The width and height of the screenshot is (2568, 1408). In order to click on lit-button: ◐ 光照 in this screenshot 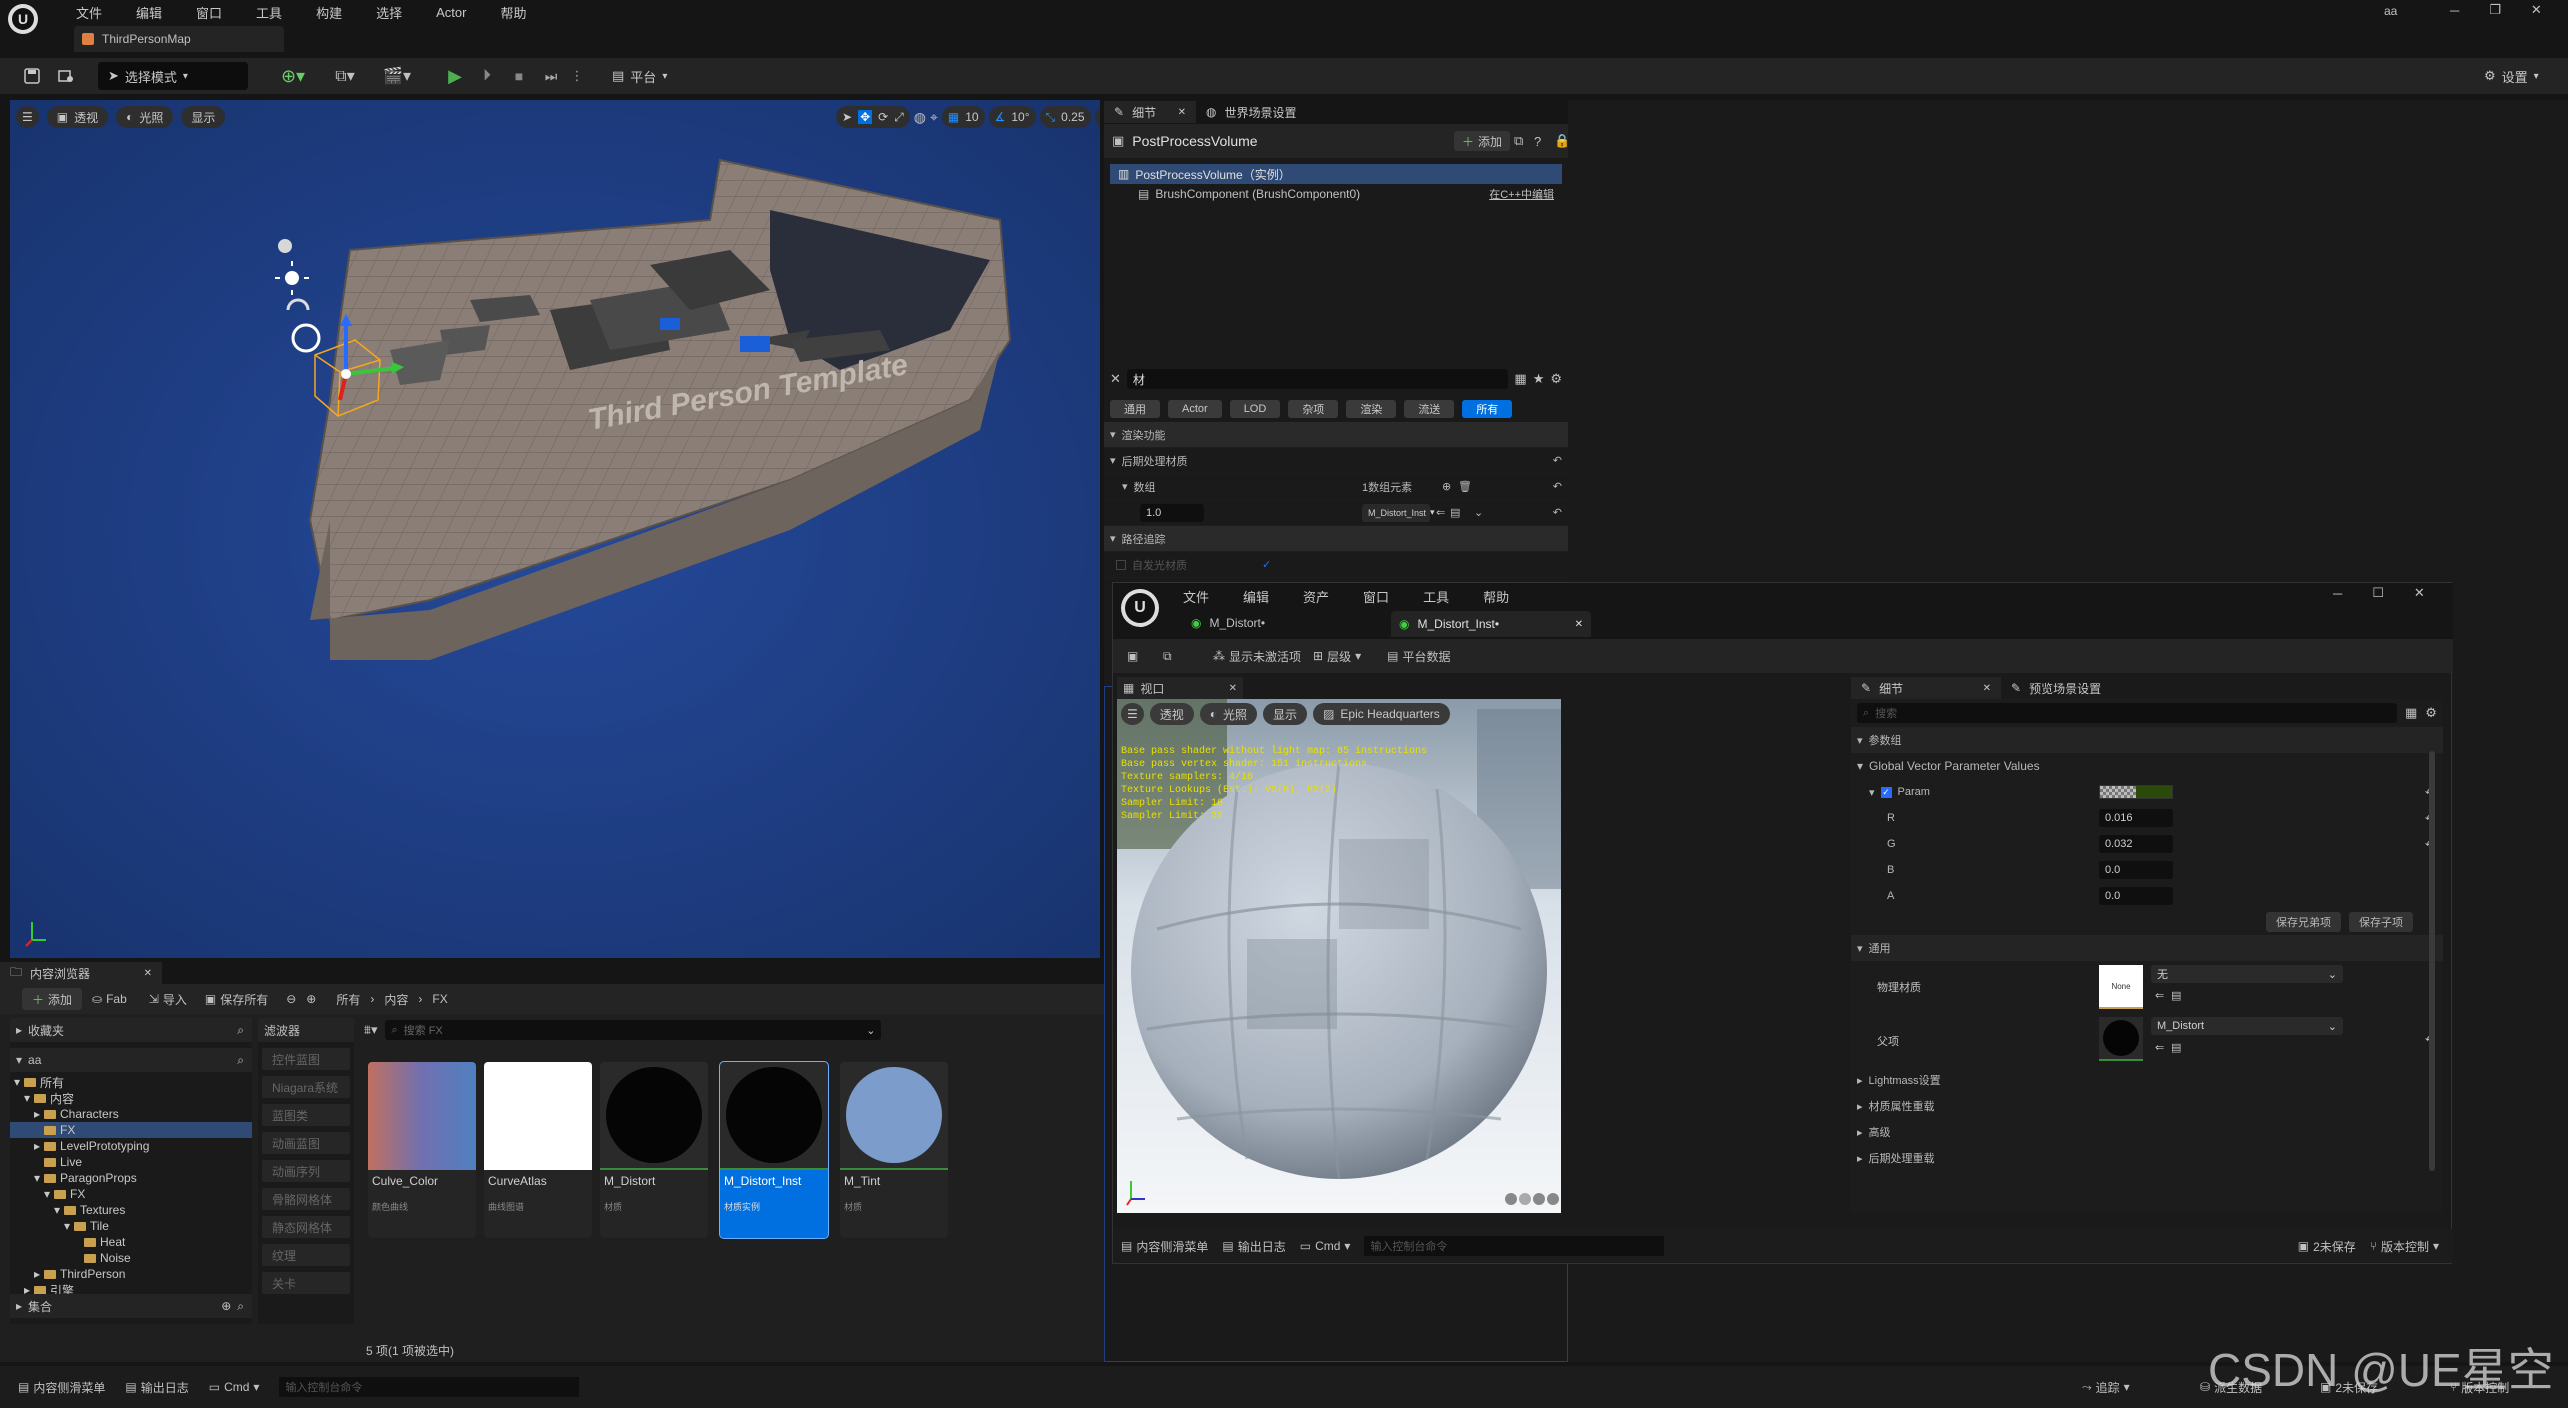, I will do `click(145, 117)`.